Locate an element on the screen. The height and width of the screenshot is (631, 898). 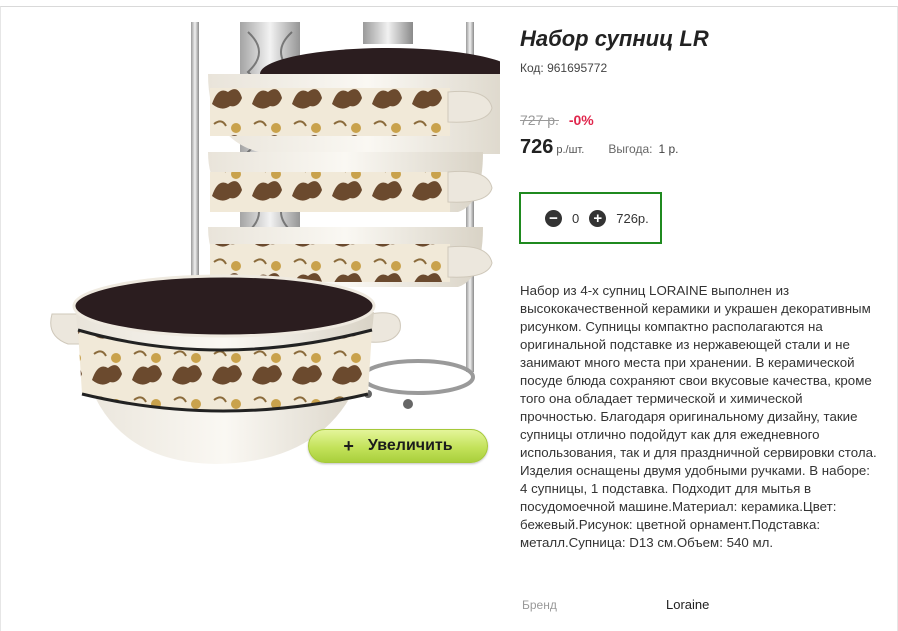
zoom-button: + Увеличить is located at coordinates (398, 446).